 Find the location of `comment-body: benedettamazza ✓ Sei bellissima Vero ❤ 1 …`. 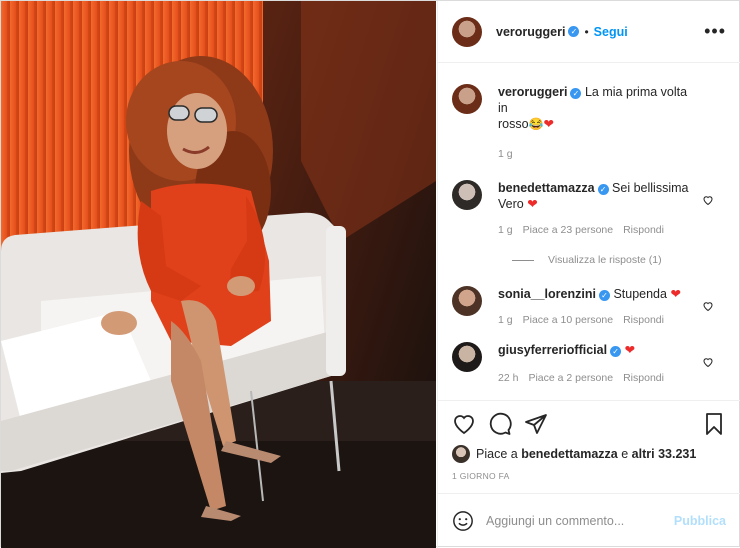

comment-body: benedettamazza ✓ Sei bellissima Vero ❤ 1 … is located at coordinates (598, 209).